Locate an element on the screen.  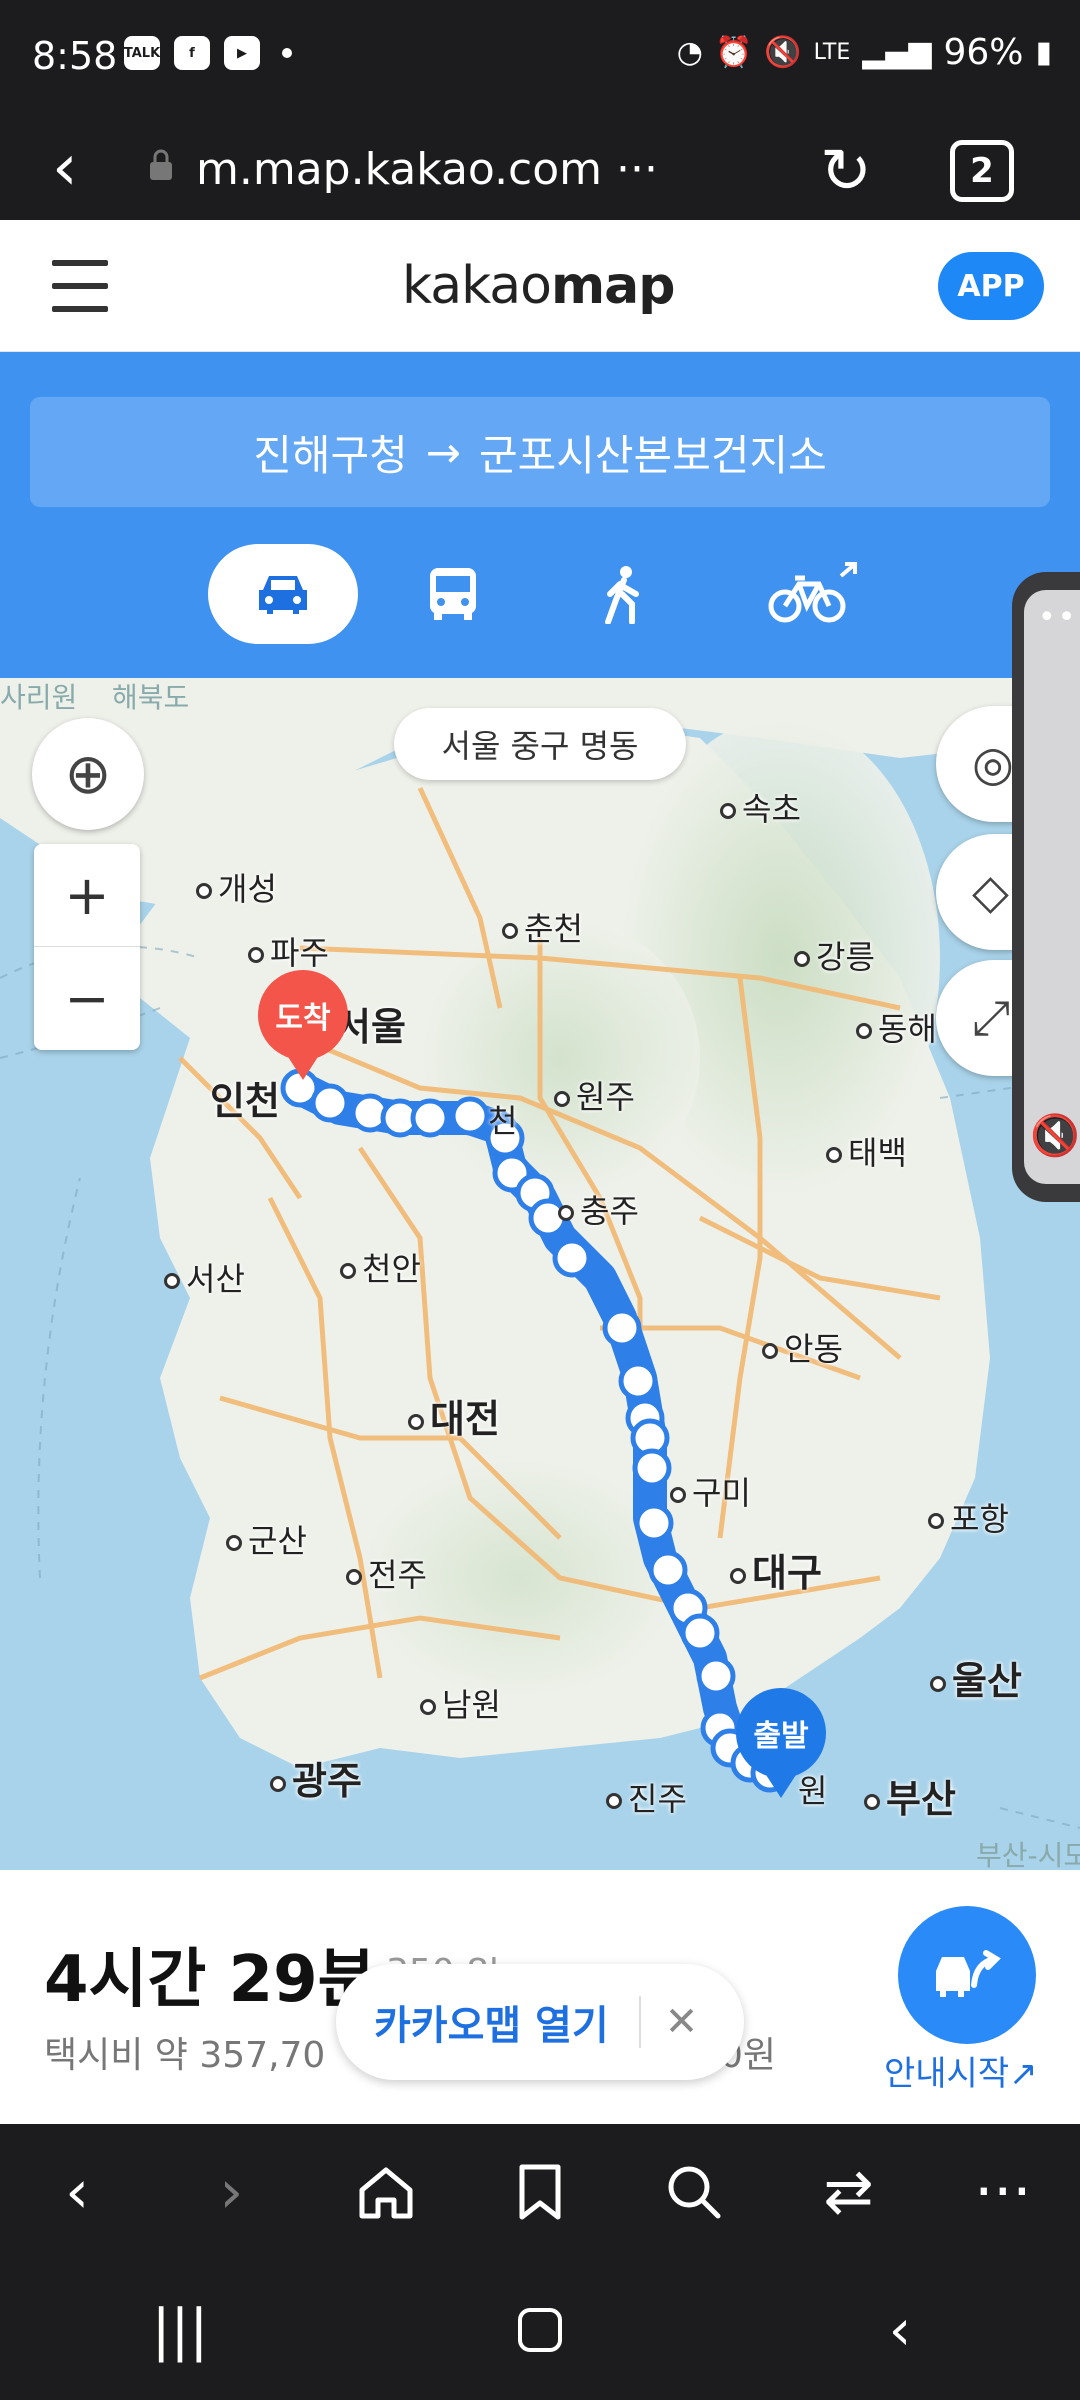
city-daegu: 대구 is located at coordinates (776, 1569).